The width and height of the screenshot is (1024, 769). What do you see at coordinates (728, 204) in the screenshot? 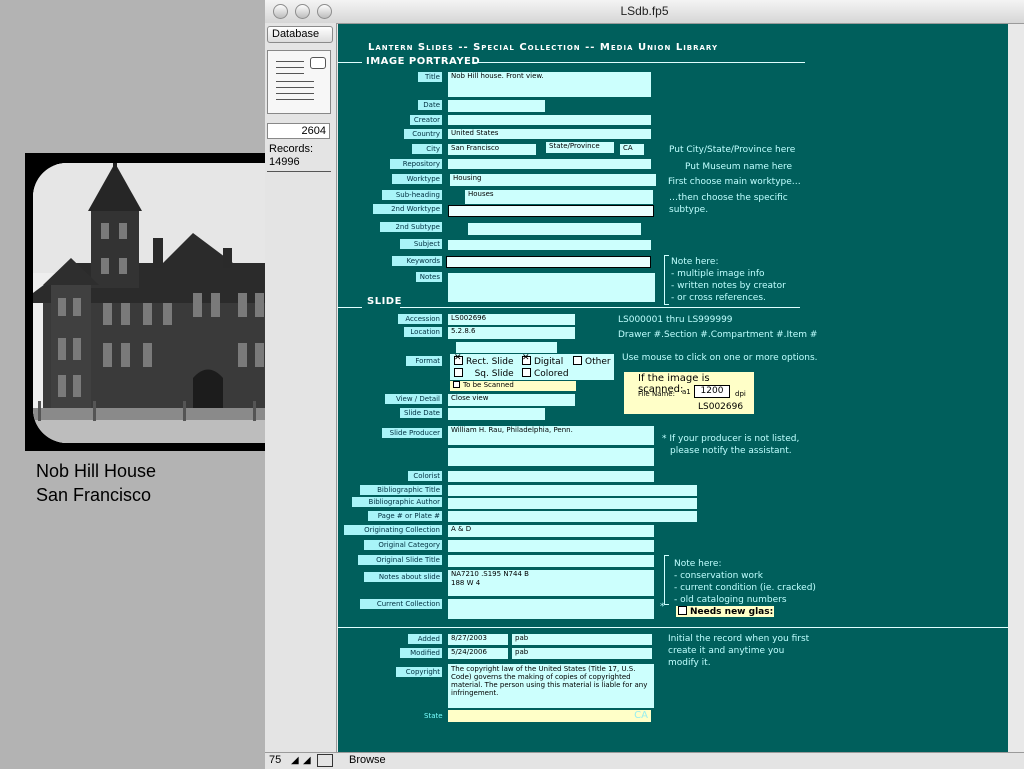
I see `subtype-hint: …then choose the specific subtype.` at bounding box center [728, 204].